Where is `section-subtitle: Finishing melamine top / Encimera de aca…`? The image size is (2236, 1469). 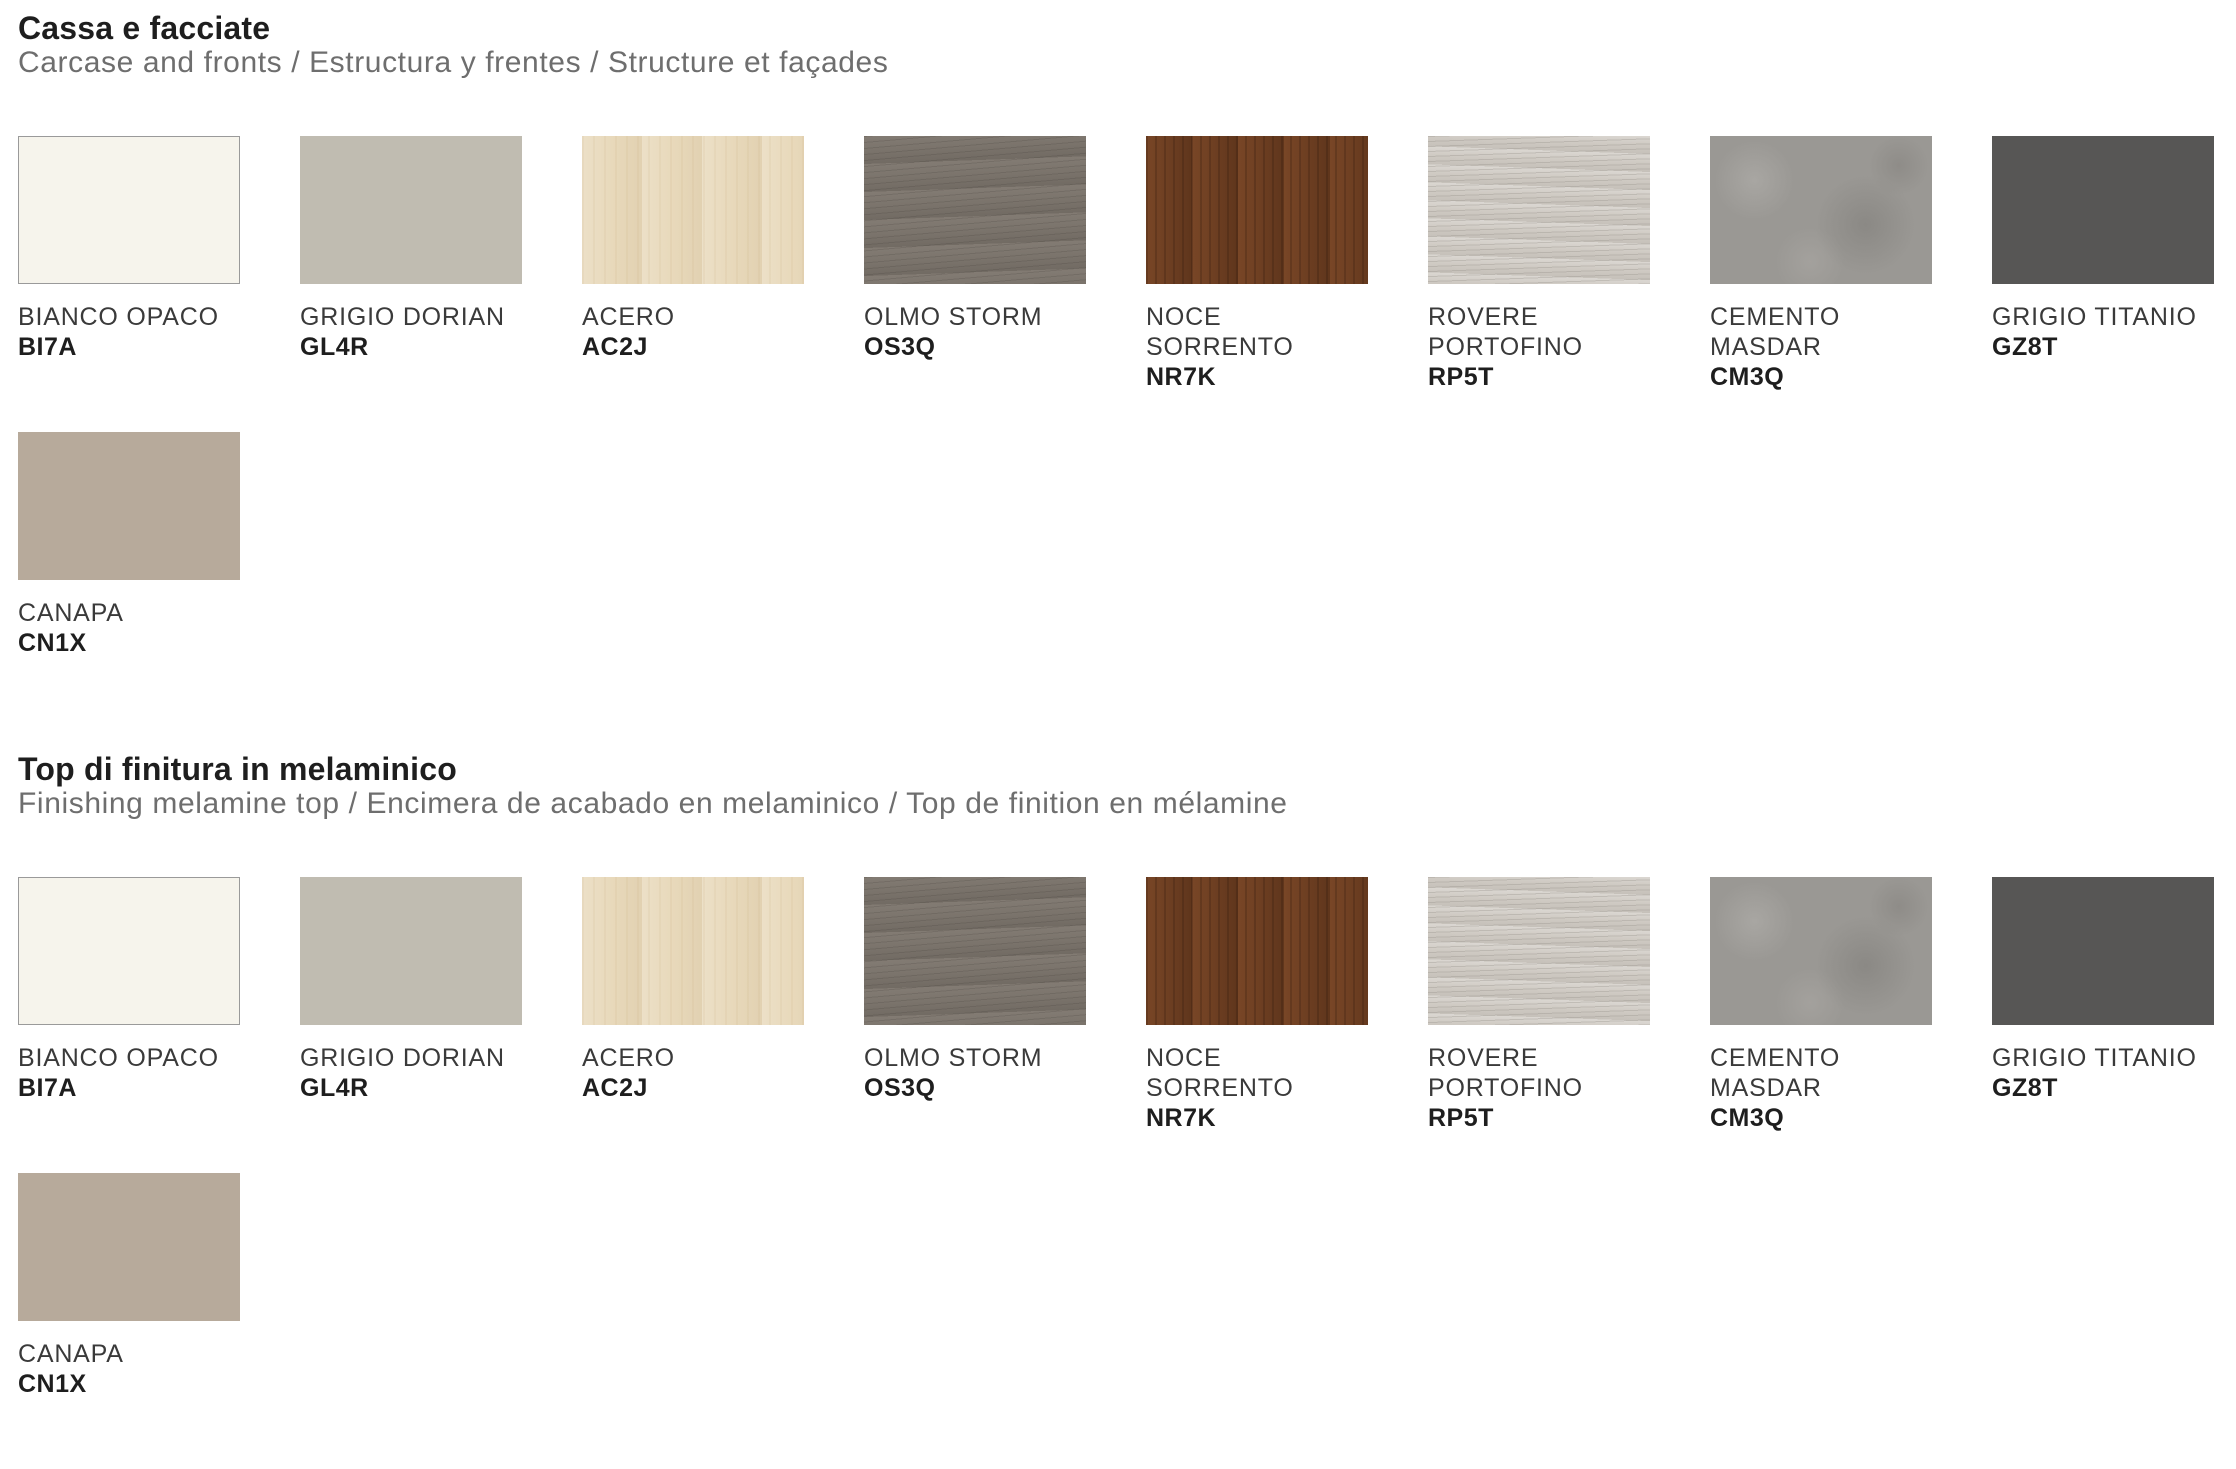 section-subtitle: Finishing melamine top / Encimera de aca… is located at coordinates (653, 803).